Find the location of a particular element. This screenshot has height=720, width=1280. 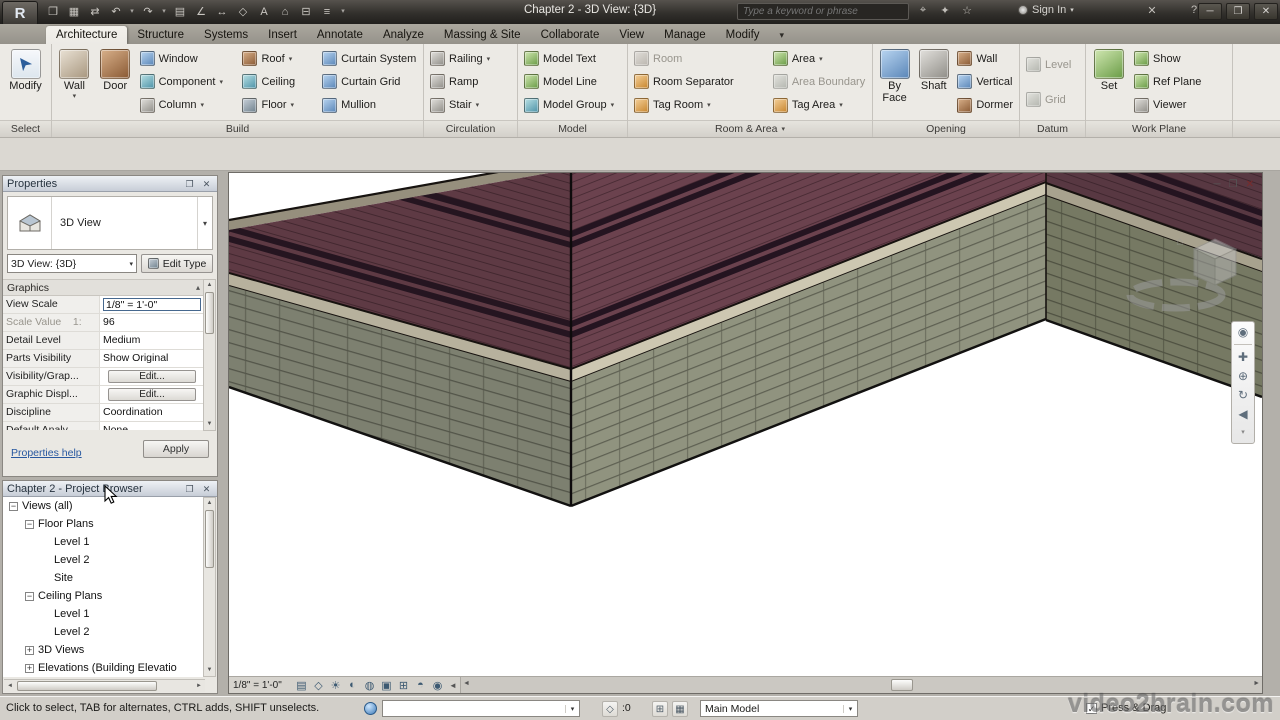

view-select: 3D View: {3D} ▾ is located at coordinates (72, 263).